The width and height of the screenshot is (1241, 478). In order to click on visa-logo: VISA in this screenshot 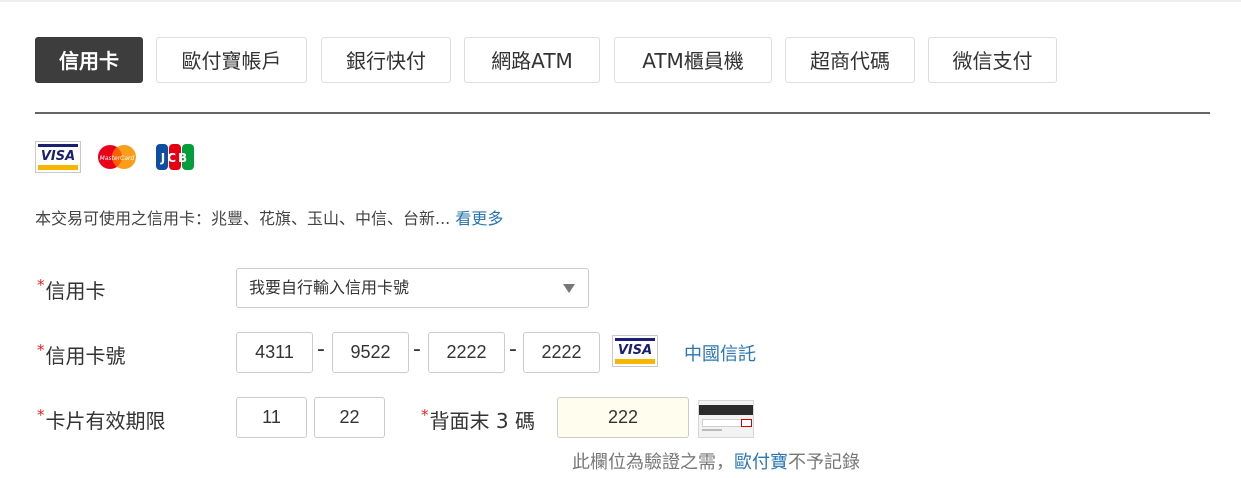, I will do `click(58, 157)`.